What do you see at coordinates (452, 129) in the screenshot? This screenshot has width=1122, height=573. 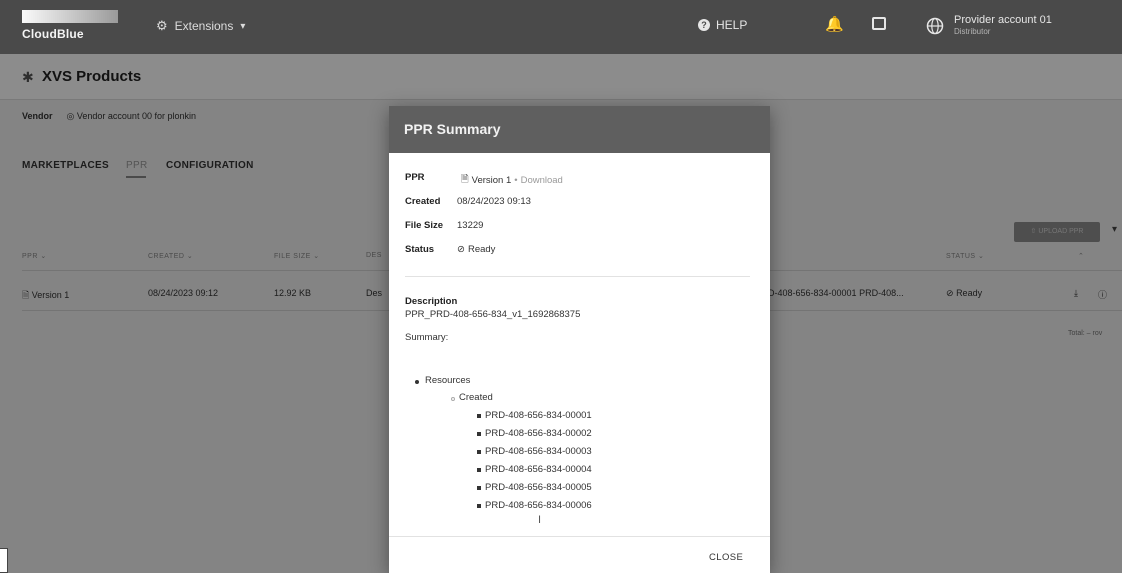 I see `dialog-title: PPR Summary` at bounding box center [452, 129].